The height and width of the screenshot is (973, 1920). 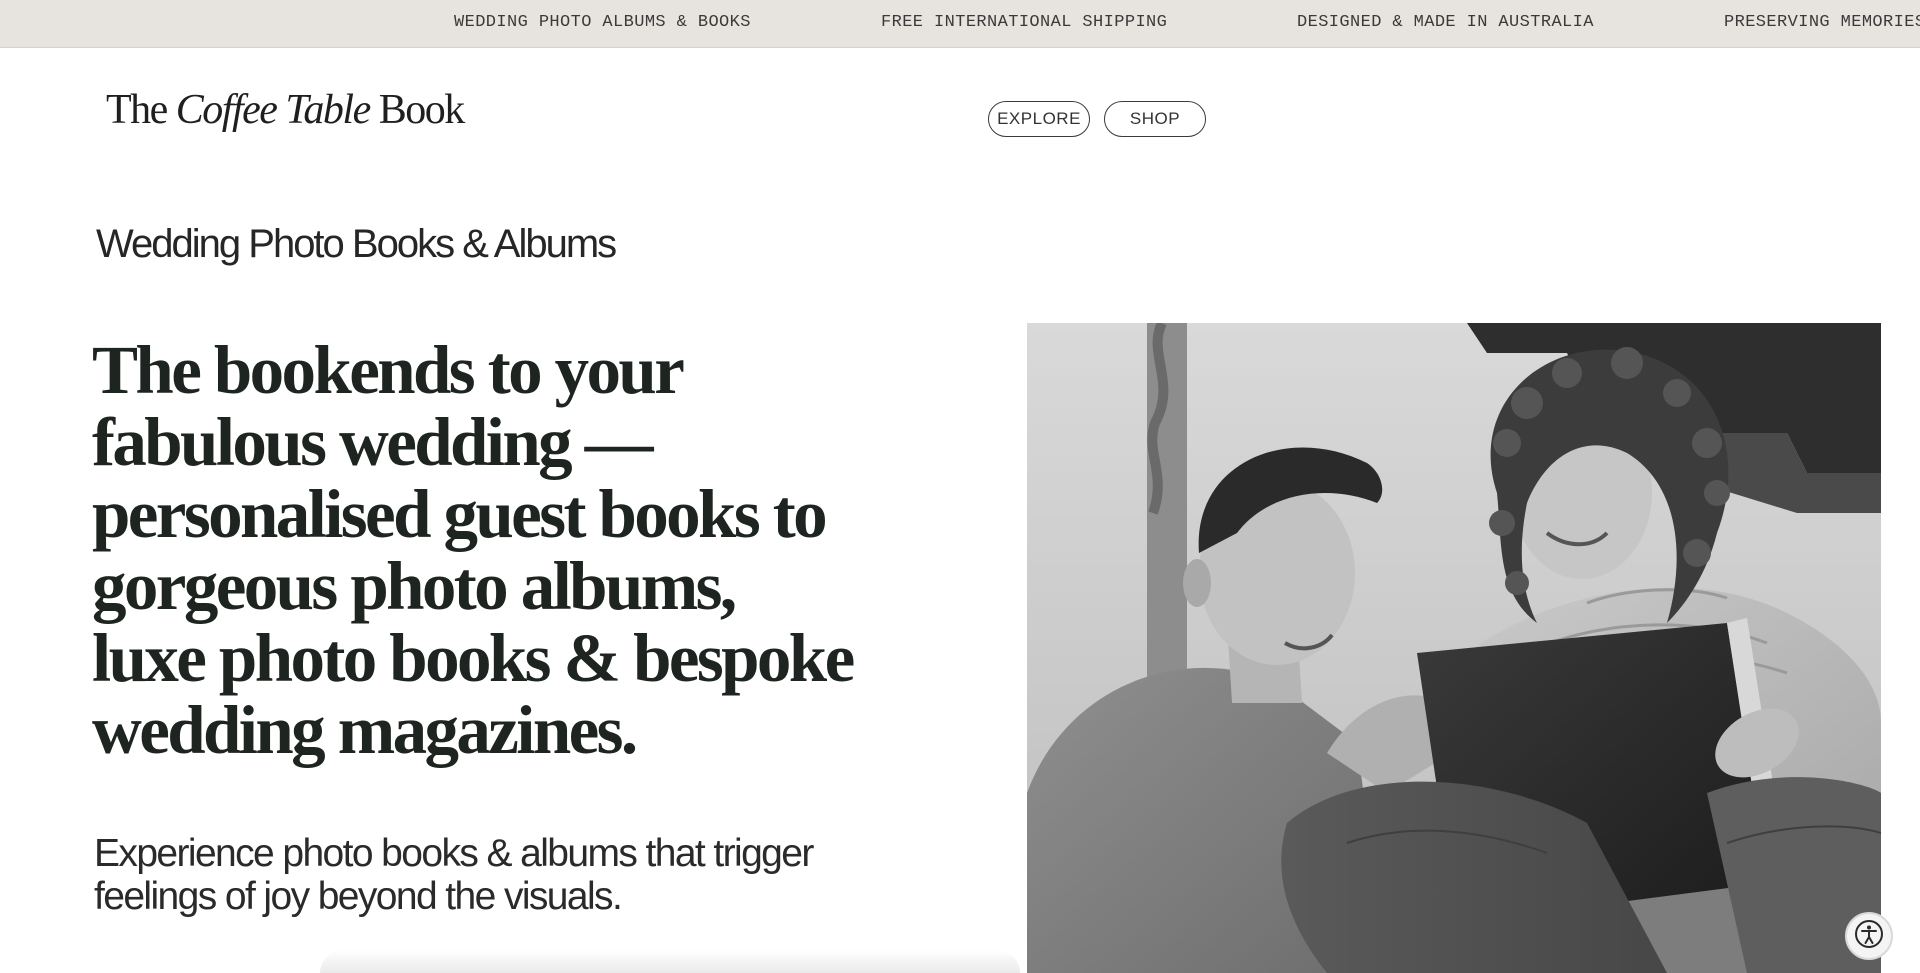 What do you see at coordinates (1445, 22) in the screenshot?
I see `ticker-item: DESIGNED & MADE IN AUSTRALIA` at bounding box center [1445, 22].